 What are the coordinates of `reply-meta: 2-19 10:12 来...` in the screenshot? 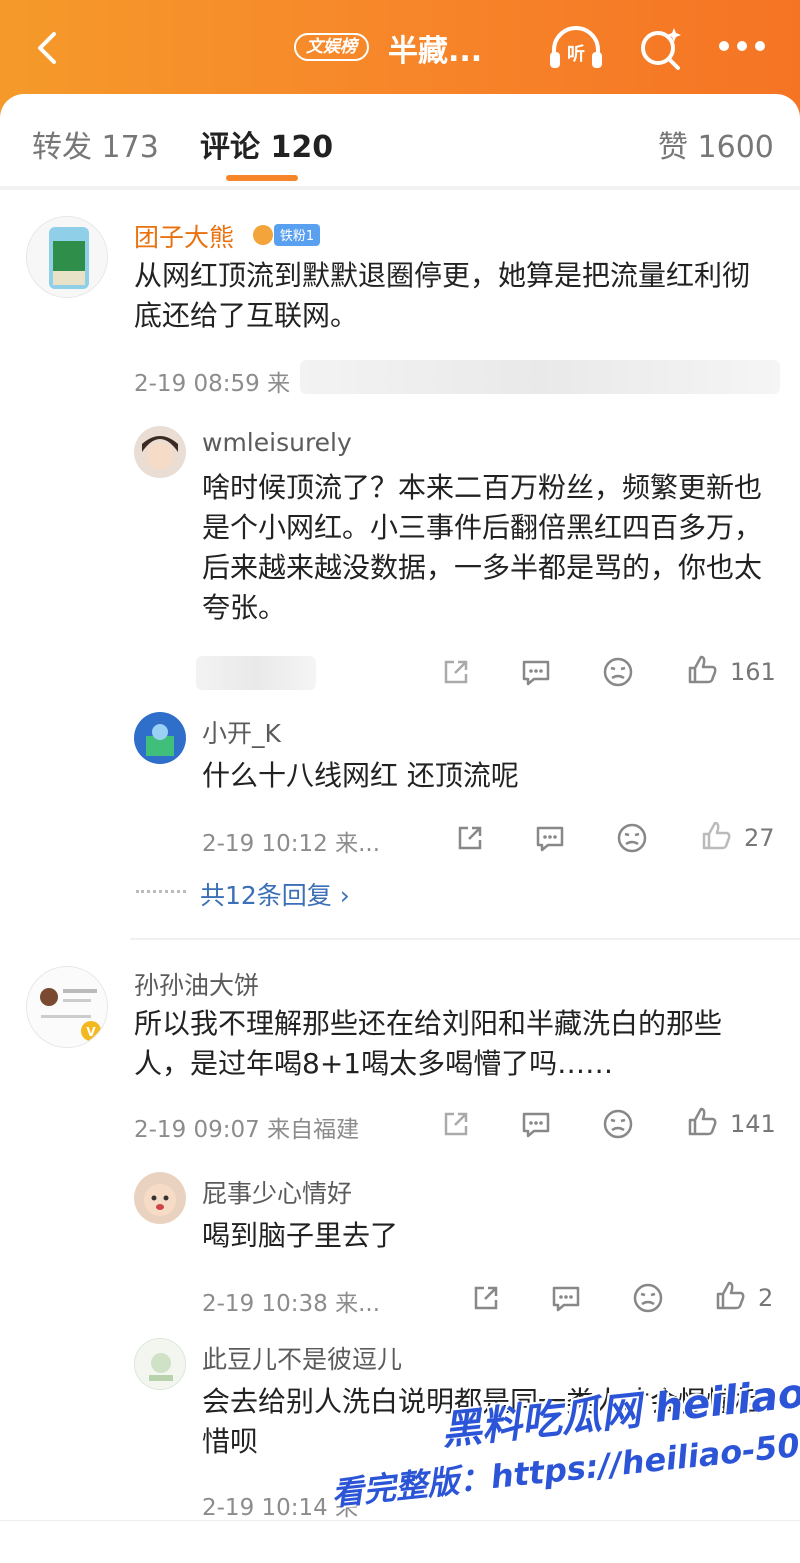 It's located at (291, 844).